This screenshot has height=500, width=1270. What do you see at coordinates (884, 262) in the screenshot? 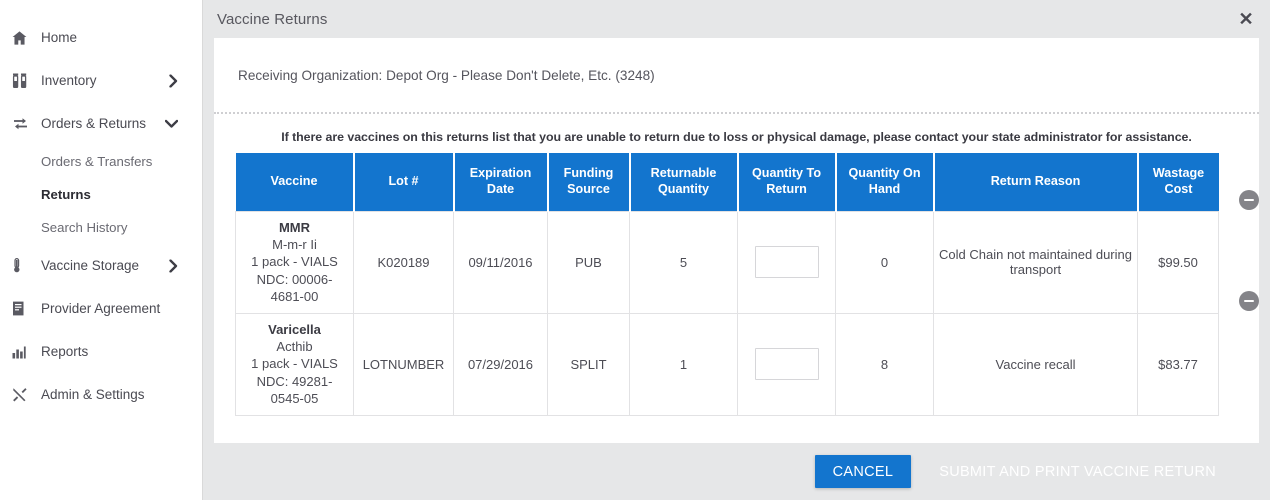
I see `cell-quantity-on-hand: 0` at bounding box center [884, 262].